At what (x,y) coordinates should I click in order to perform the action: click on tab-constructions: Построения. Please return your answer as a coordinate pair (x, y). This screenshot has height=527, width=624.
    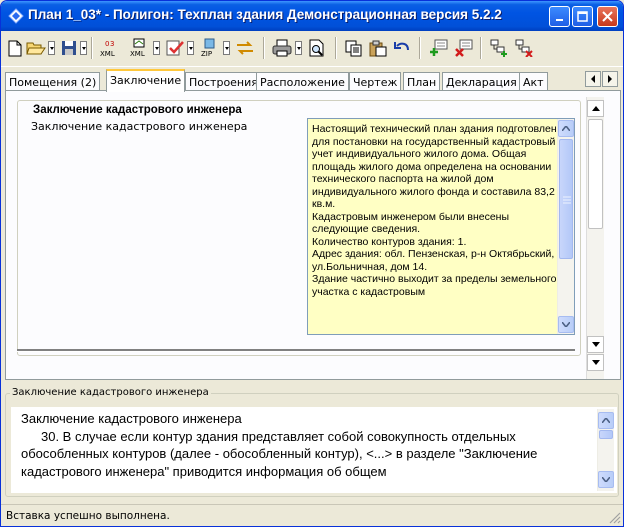
    Looking at the image, I should click on (223, 81).